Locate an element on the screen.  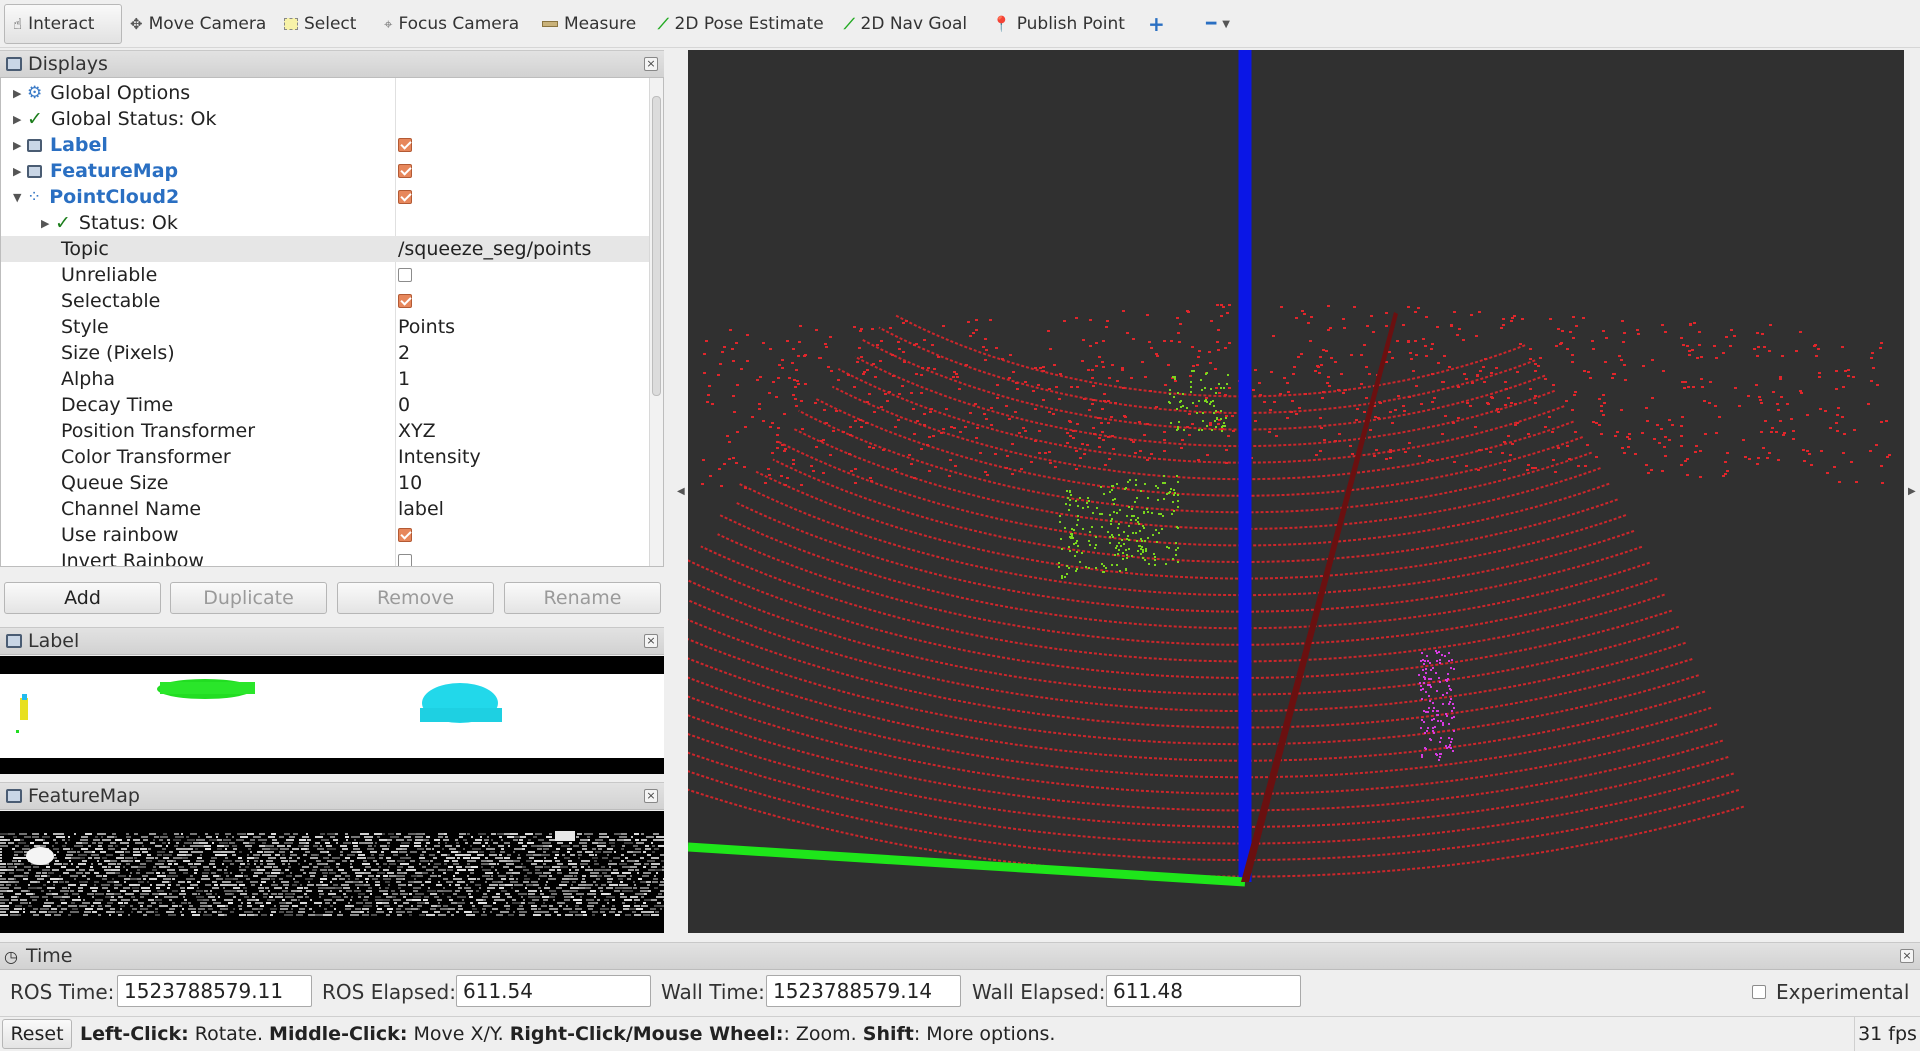
tree-row-style: Style Points is located at coordinates (325, 327).